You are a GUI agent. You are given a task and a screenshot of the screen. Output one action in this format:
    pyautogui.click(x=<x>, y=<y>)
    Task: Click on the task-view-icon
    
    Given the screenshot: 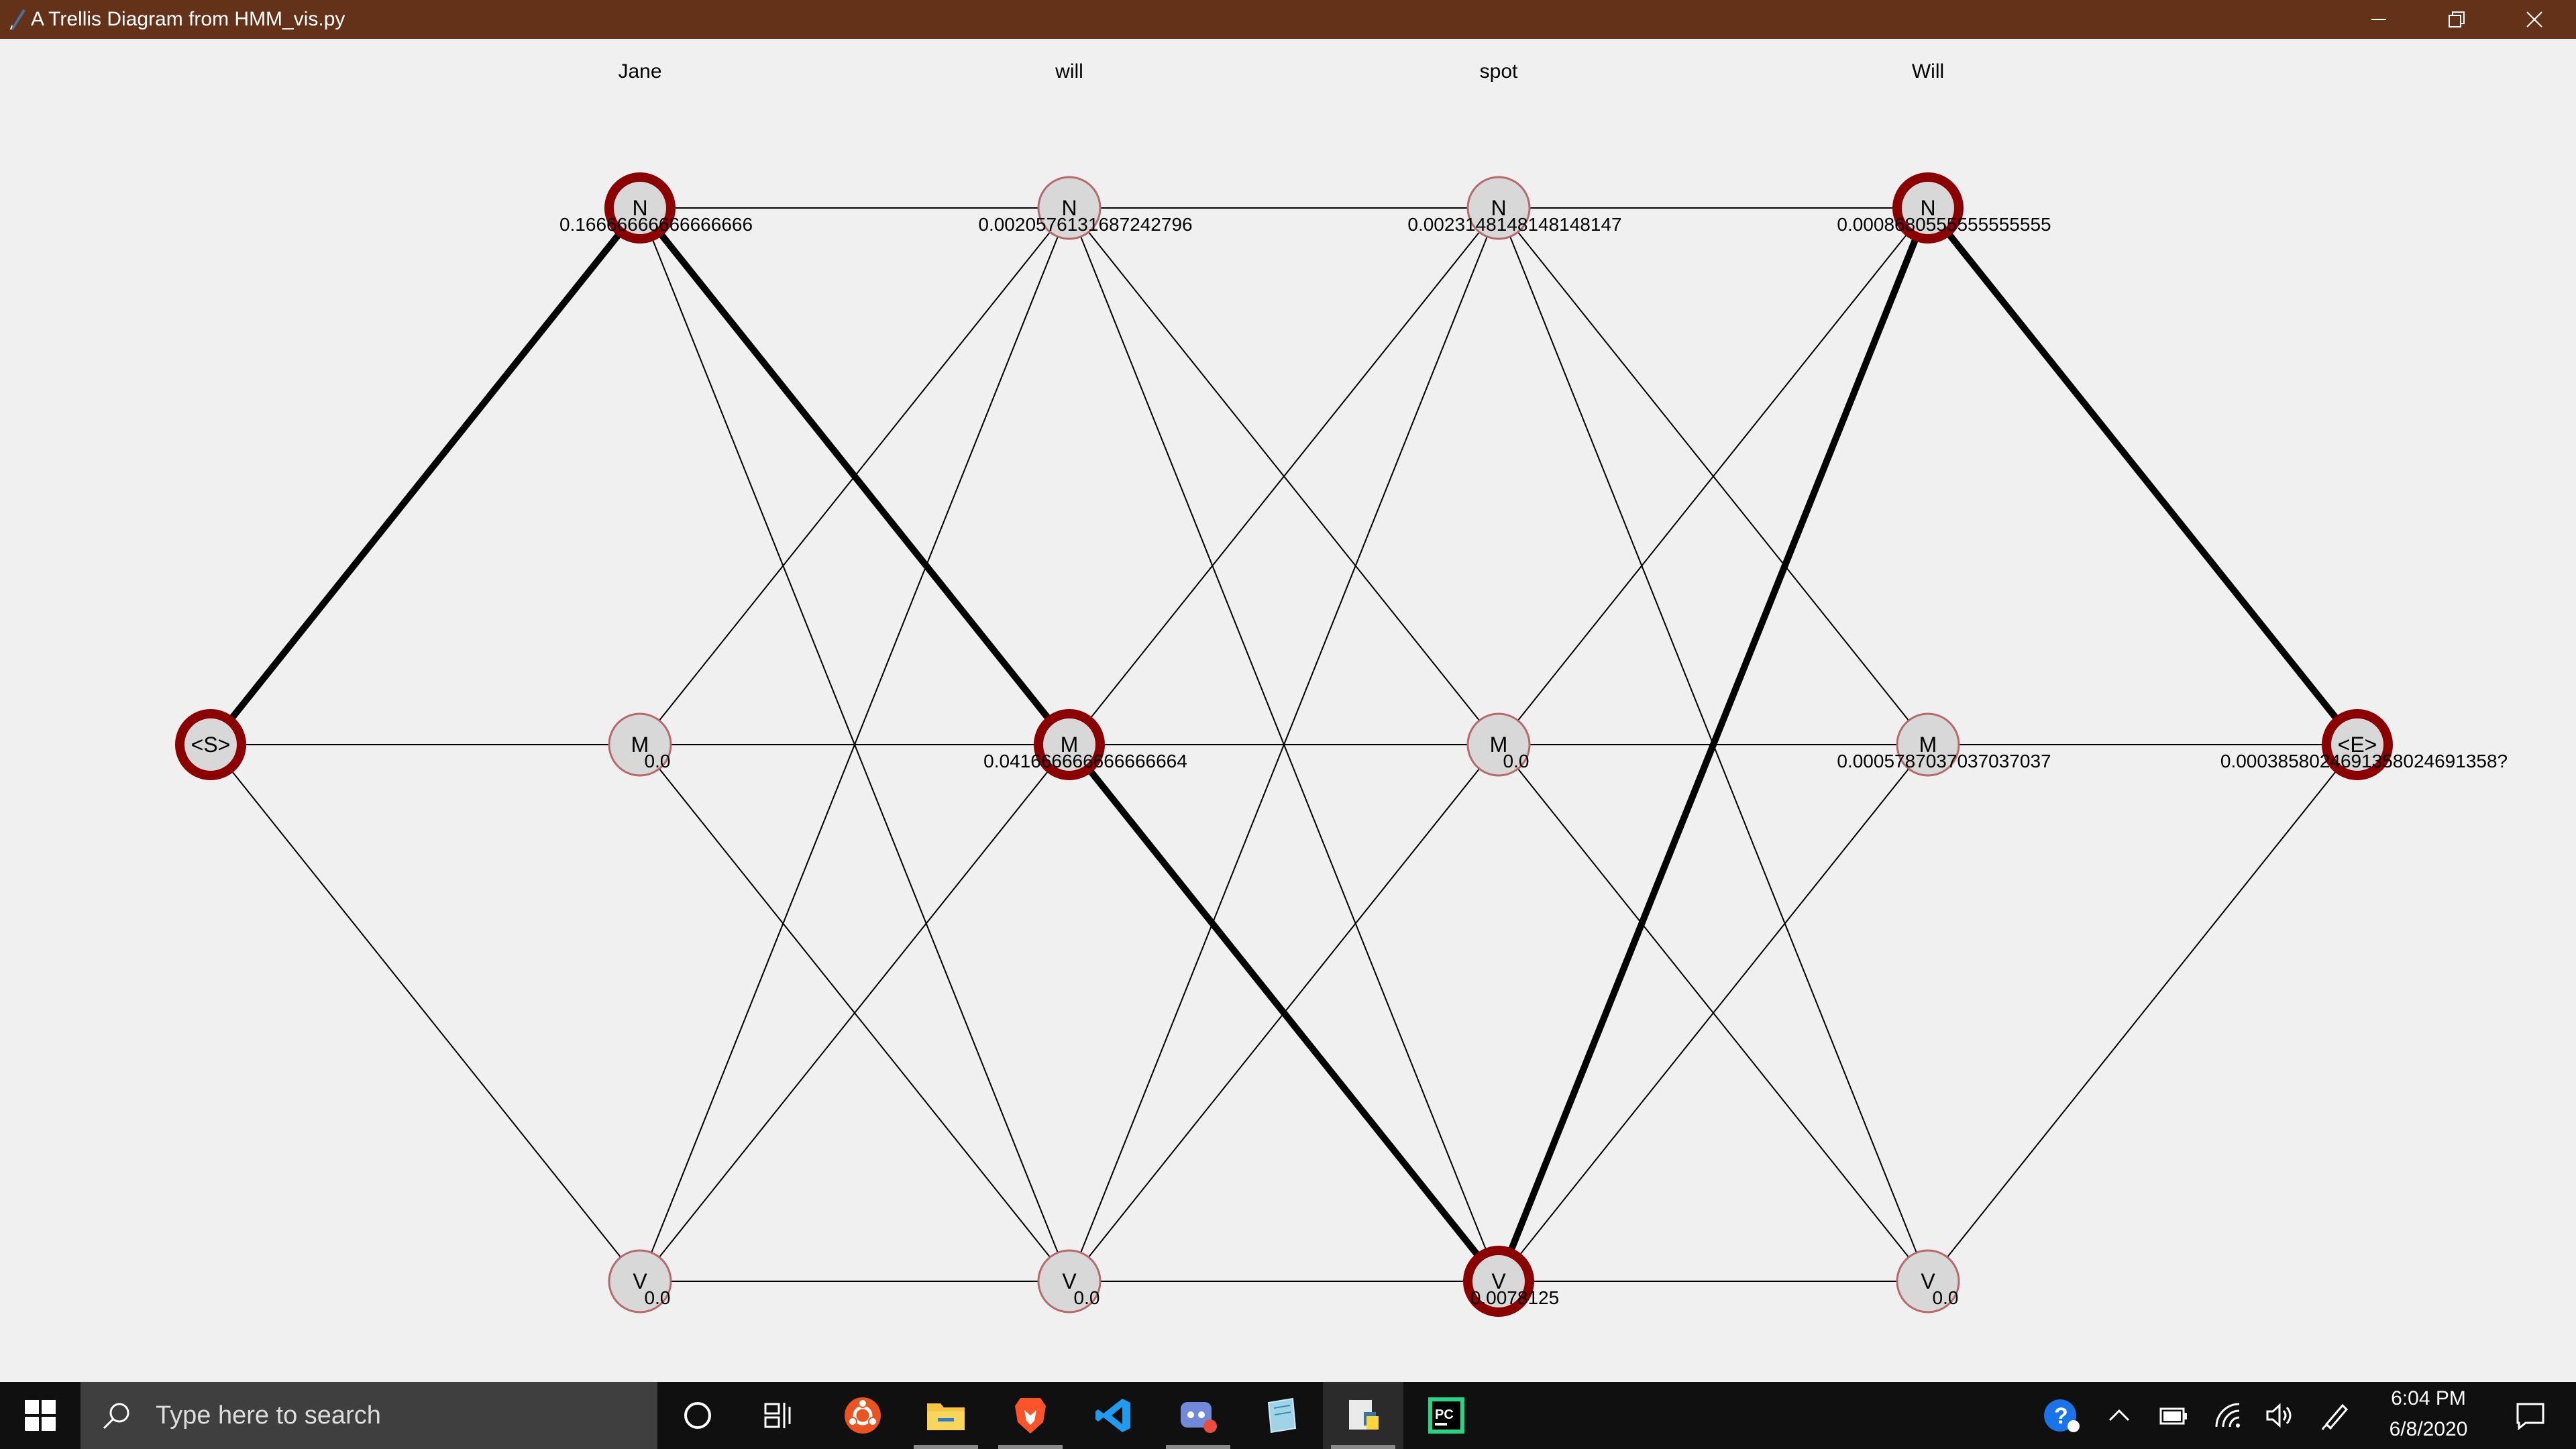 What is the action you would take?
    pyautogui.click(x=777, y=1415)
    